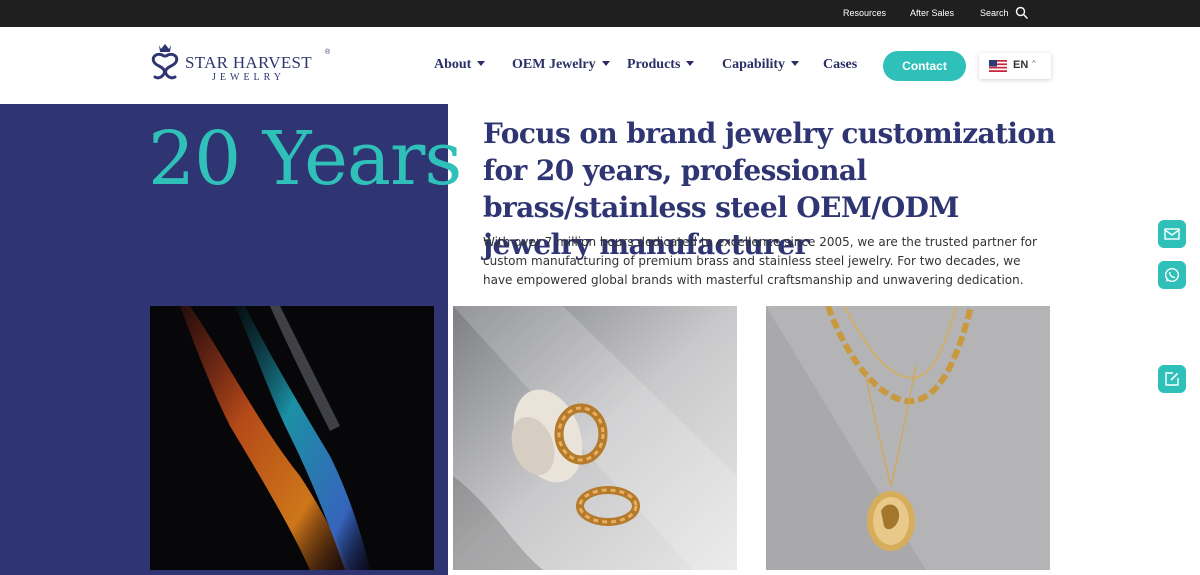 Image resolution: width=1200 pixels, height=575 pixels. Describe the element at coordinates (924, 66) in the screenshot. I see `contact-button: Contact` at that location.